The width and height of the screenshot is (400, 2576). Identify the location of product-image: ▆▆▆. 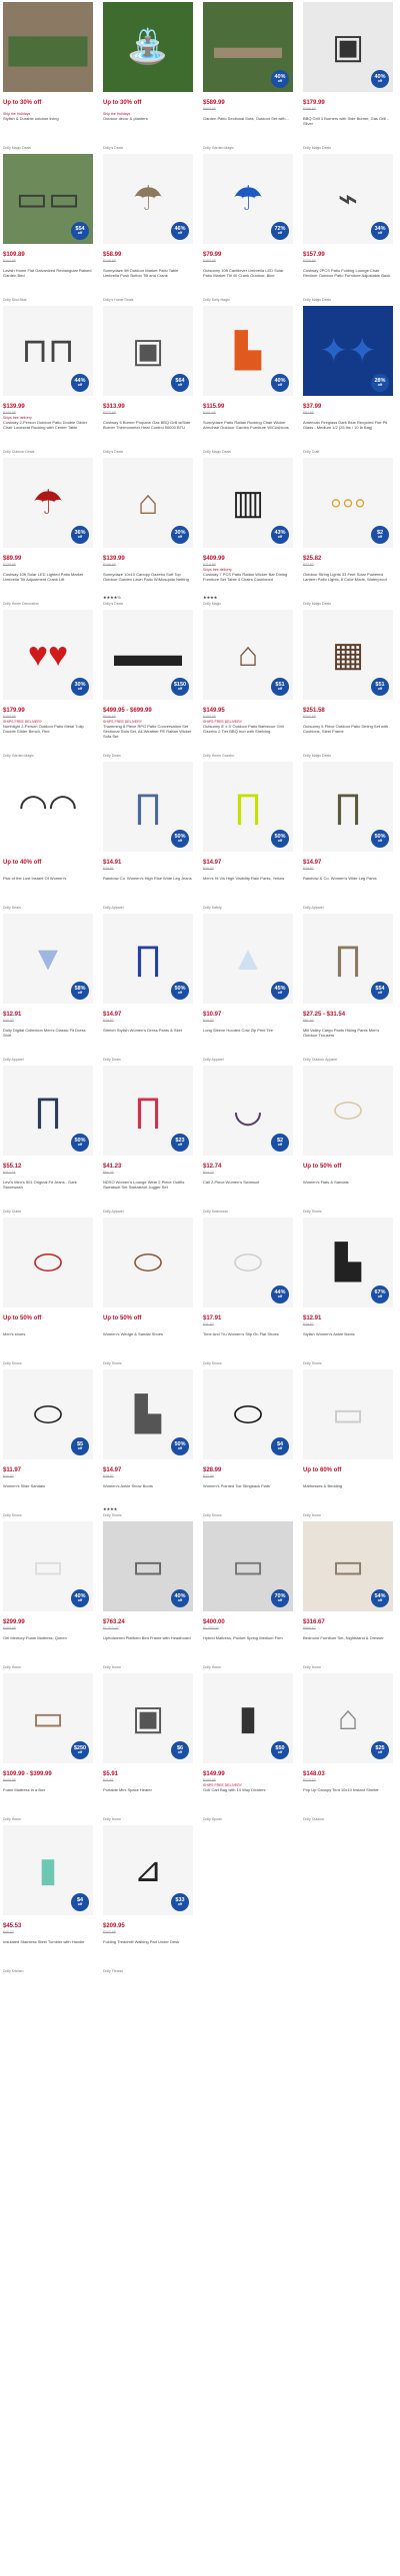
(48, 47).